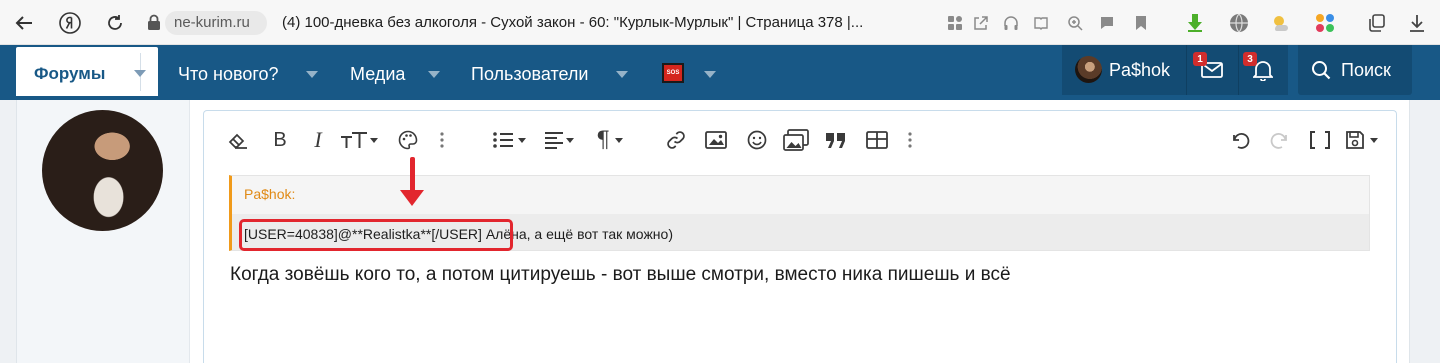 The image size is (1440, 363). I want to click on quote-author: Pa$hok:, so click(269, 194).